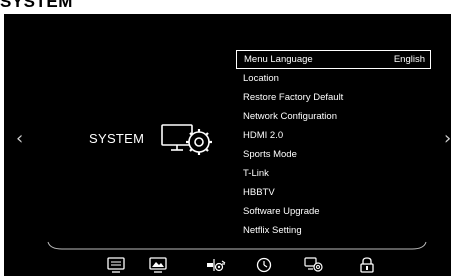 This screenshot has height=276, width=451. What do you see at coordinates (333, 192) in the screenshot?
I see `menu-item-hbbtv: HBBTV` at bounding box center [333, 192].